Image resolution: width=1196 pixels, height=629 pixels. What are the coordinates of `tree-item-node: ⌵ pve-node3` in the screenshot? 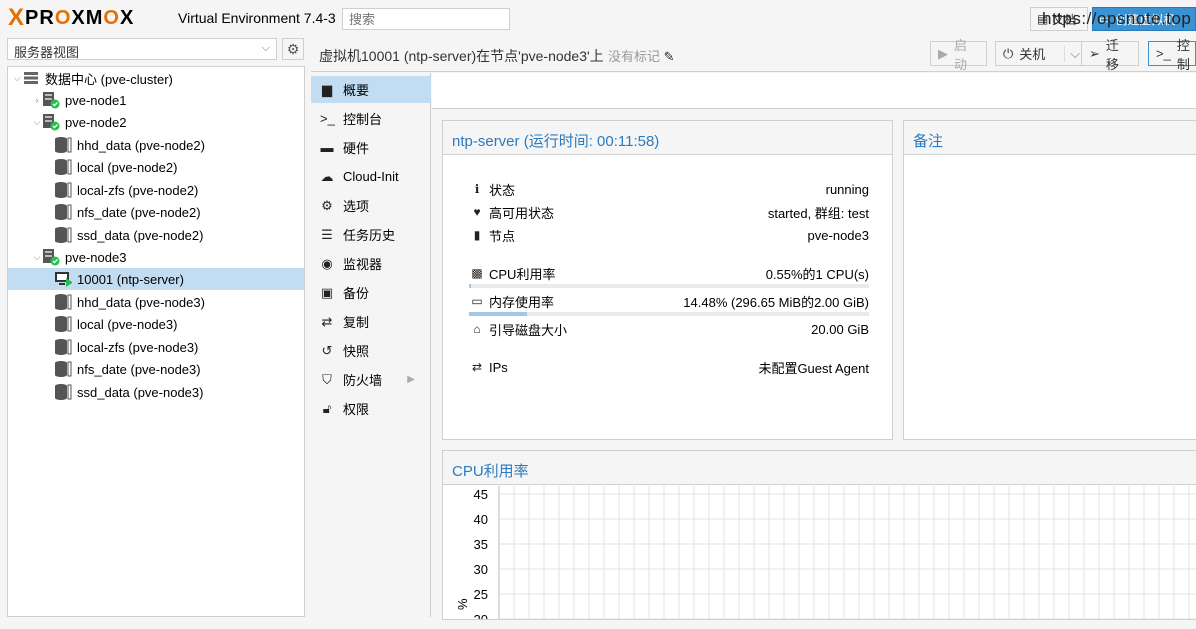 It's located at (156, 257).